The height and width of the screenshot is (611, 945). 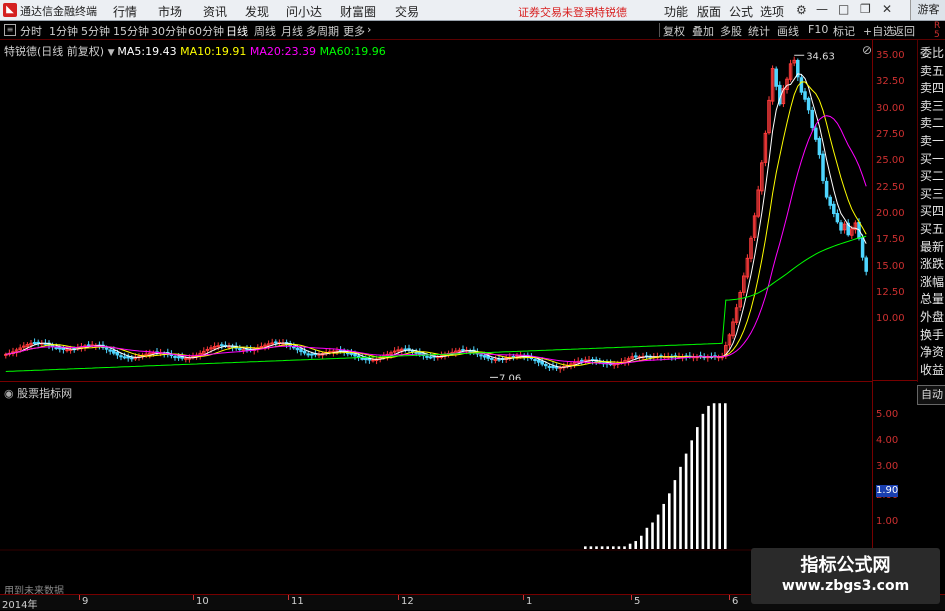 What do you see at coordinates (556, 12) in the screenshot?
I see `login-warning: 证券交易未登录` at bounding box center [556, 12].